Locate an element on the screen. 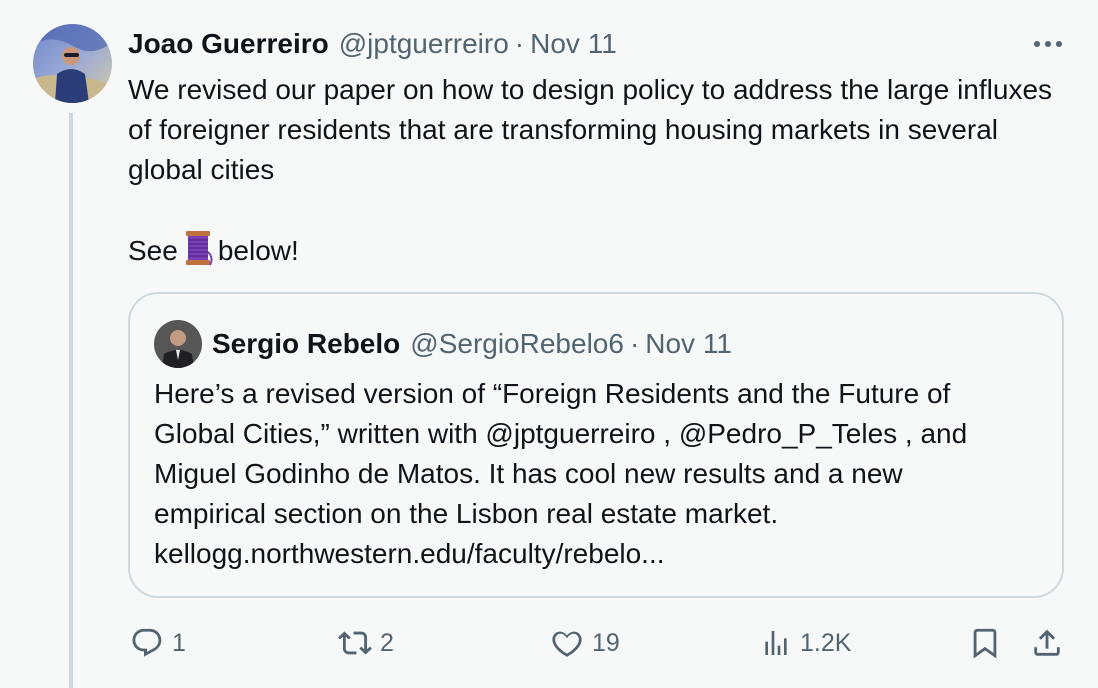 This screenshot has height=688, width=1098. author-name: Joao Guerreiro is located at coordinates (228, 44).